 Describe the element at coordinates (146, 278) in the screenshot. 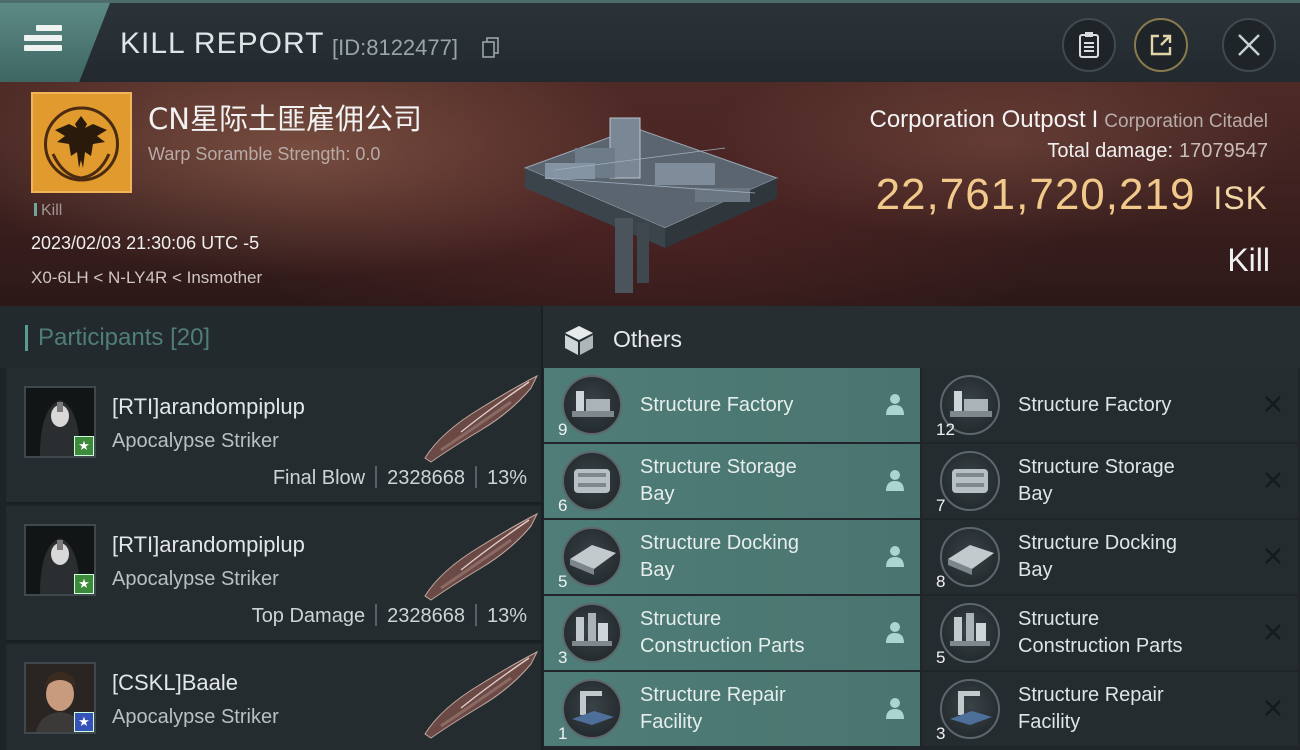

I see `kill-location: X0-6LH < N-LY4R < Insmother` at that location.